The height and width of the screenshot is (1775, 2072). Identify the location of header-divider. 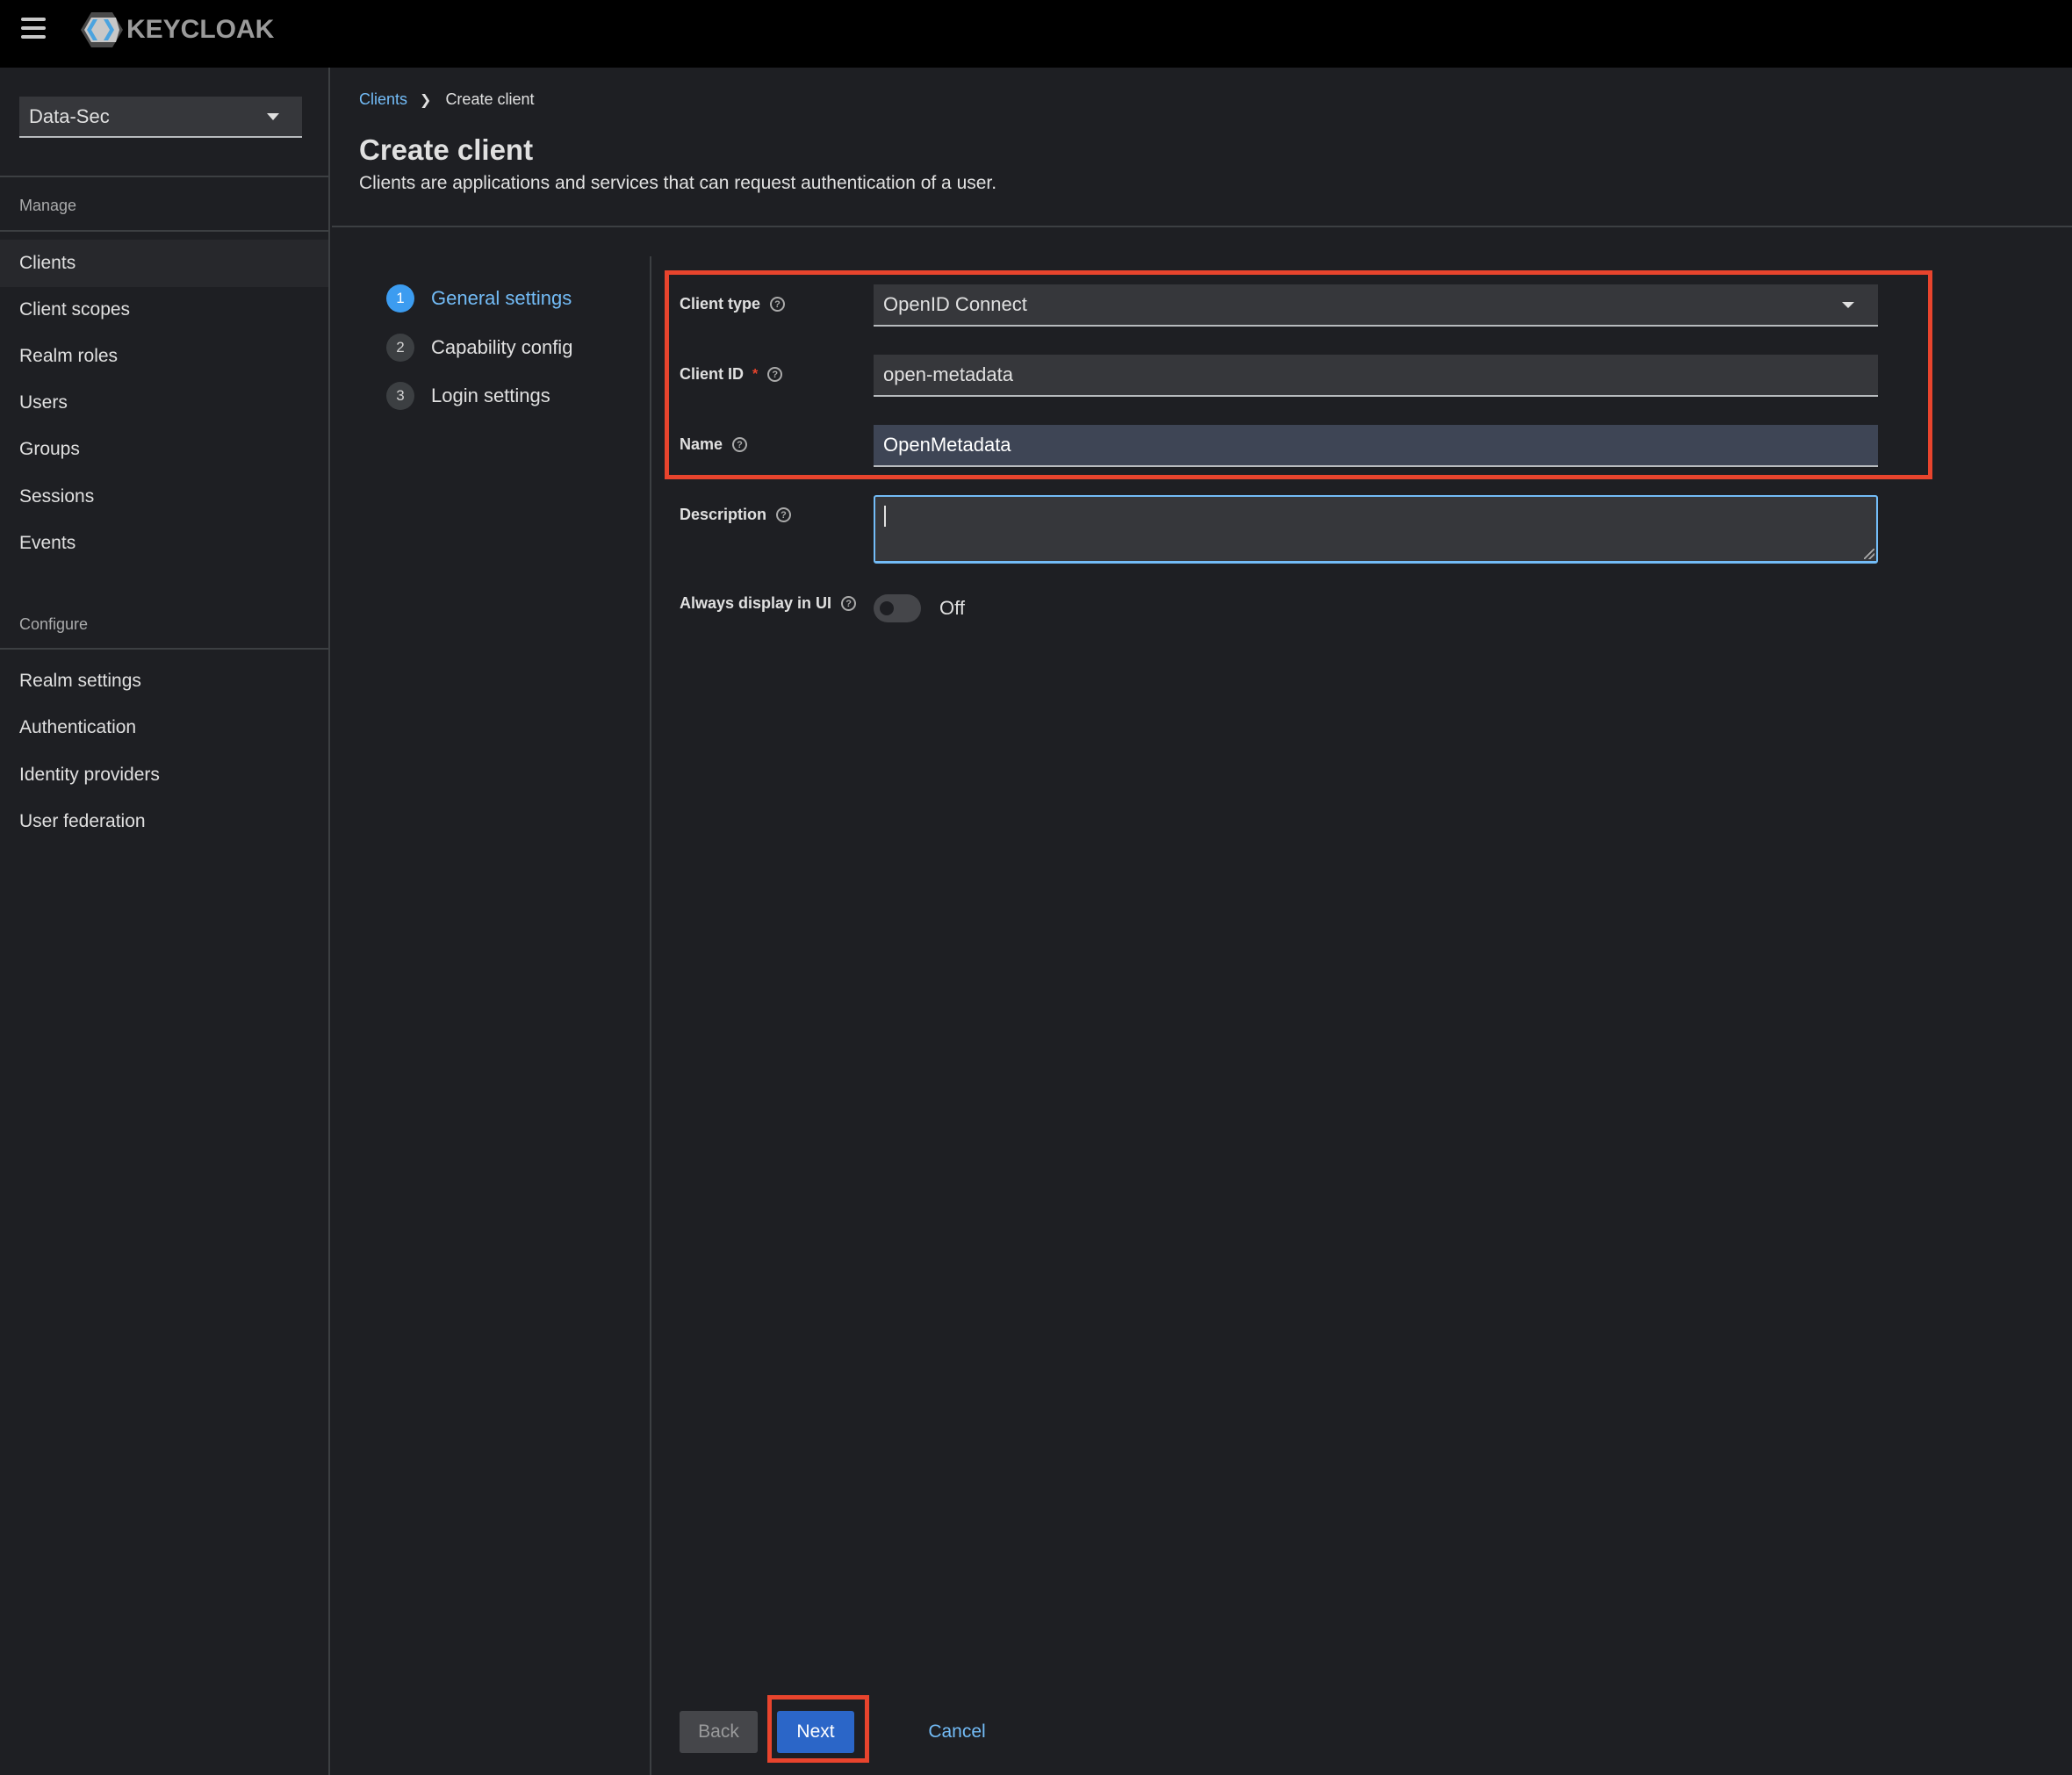
(1202, 226).